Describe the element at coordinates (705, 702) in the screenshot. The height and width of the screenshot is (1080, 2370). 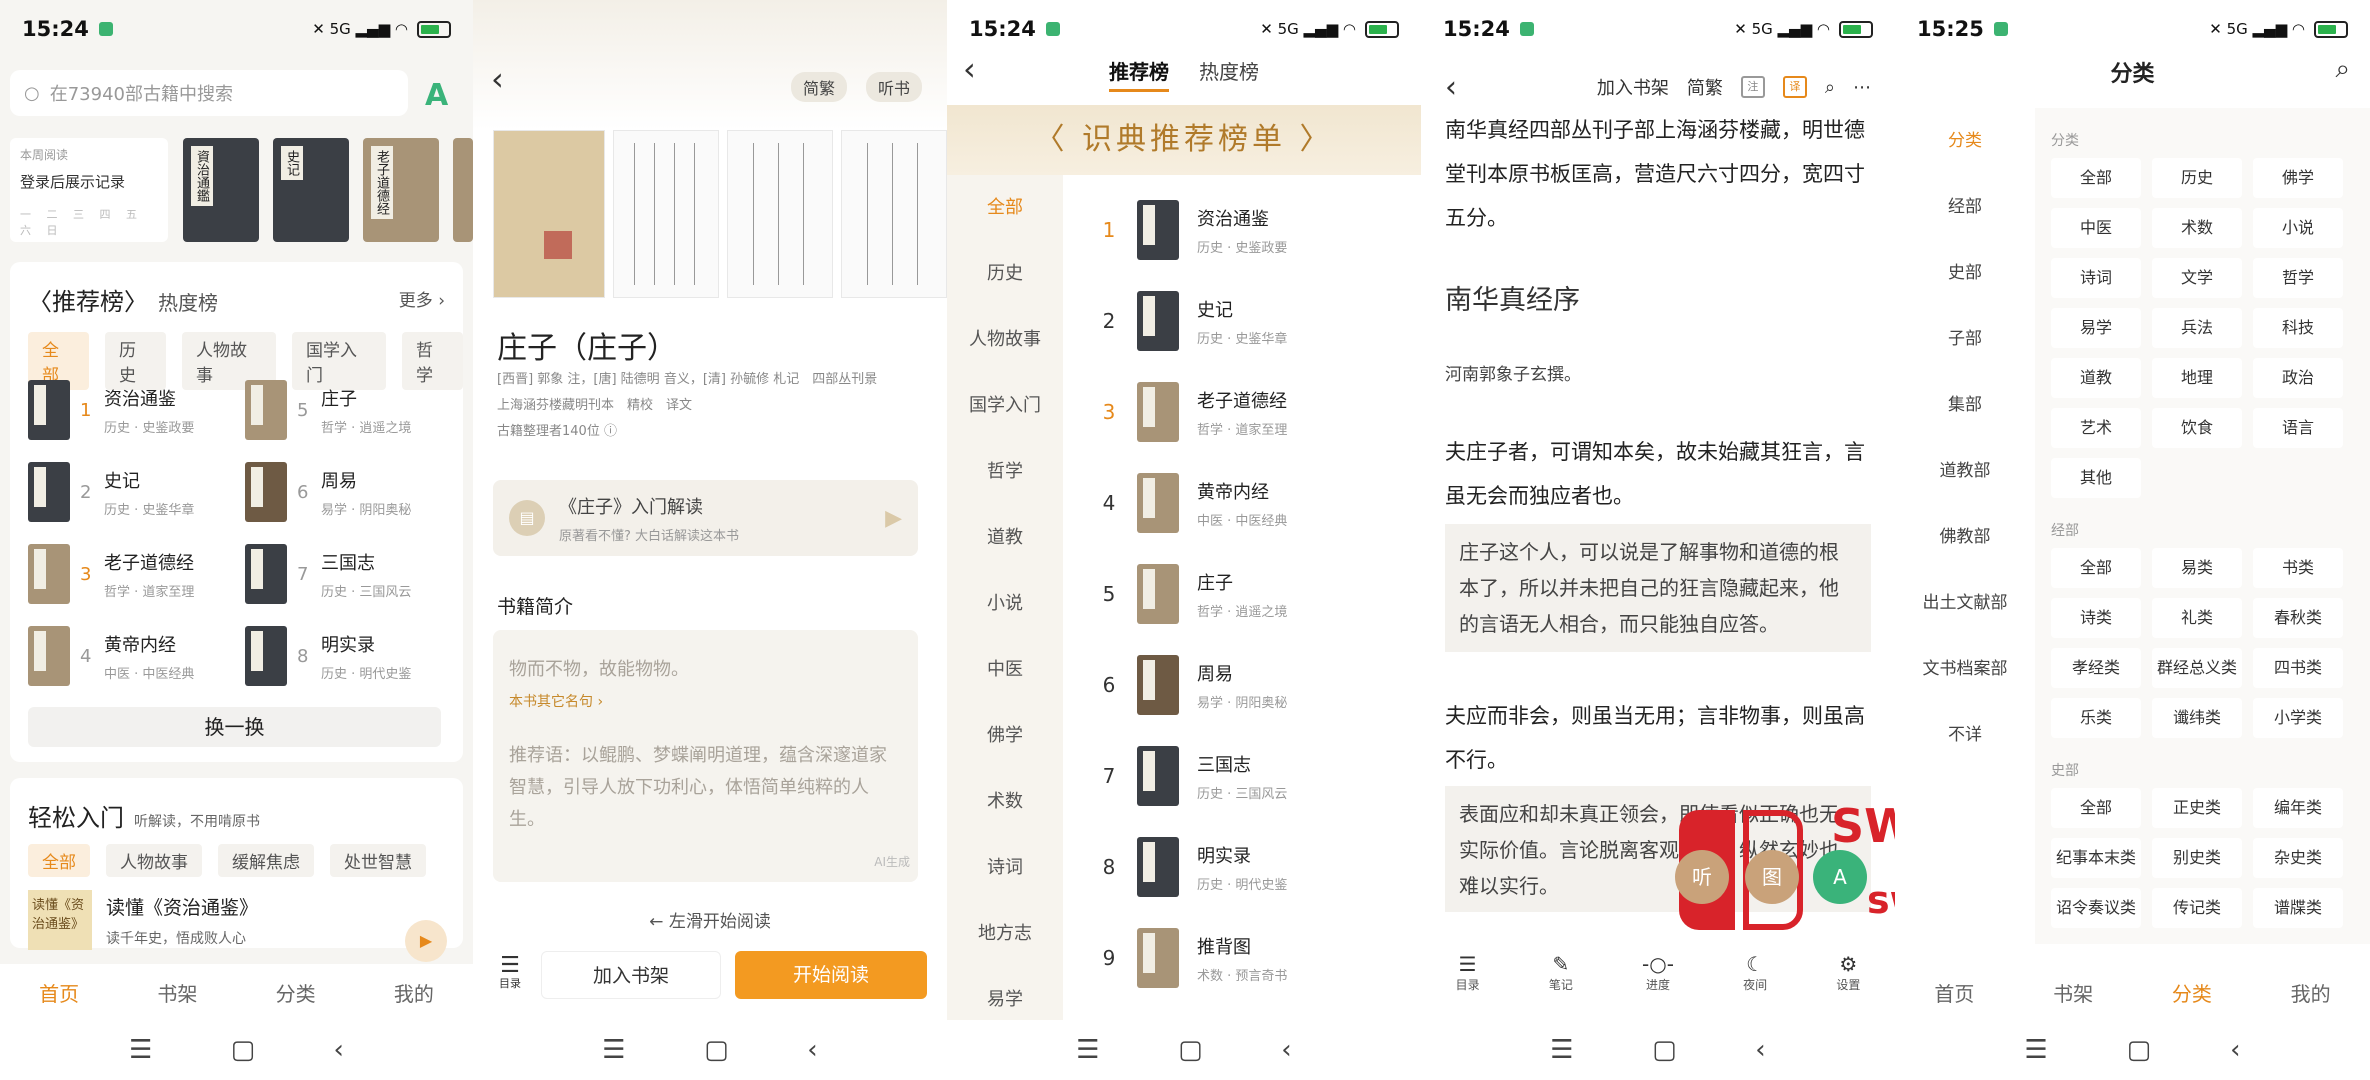
I see `other-quotes-link: 本书其它名句 ›` at that location.